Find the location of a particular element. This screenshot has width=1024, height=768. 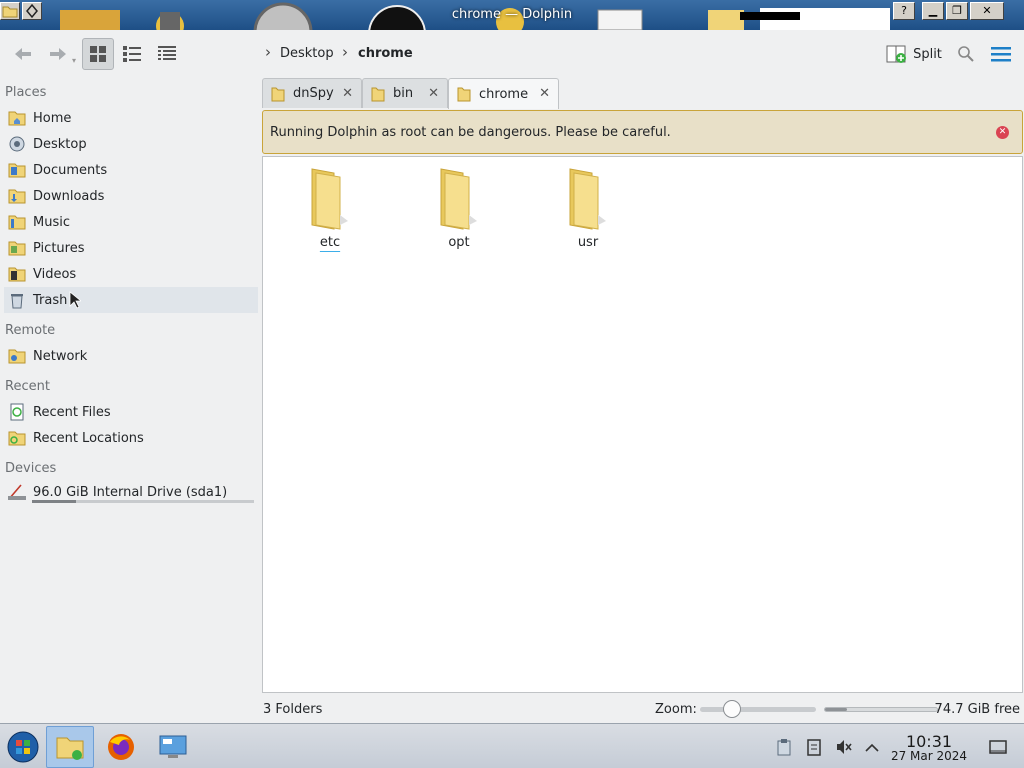

sidebar-item-desktop: Desktop is located at coordinates (131, 144).